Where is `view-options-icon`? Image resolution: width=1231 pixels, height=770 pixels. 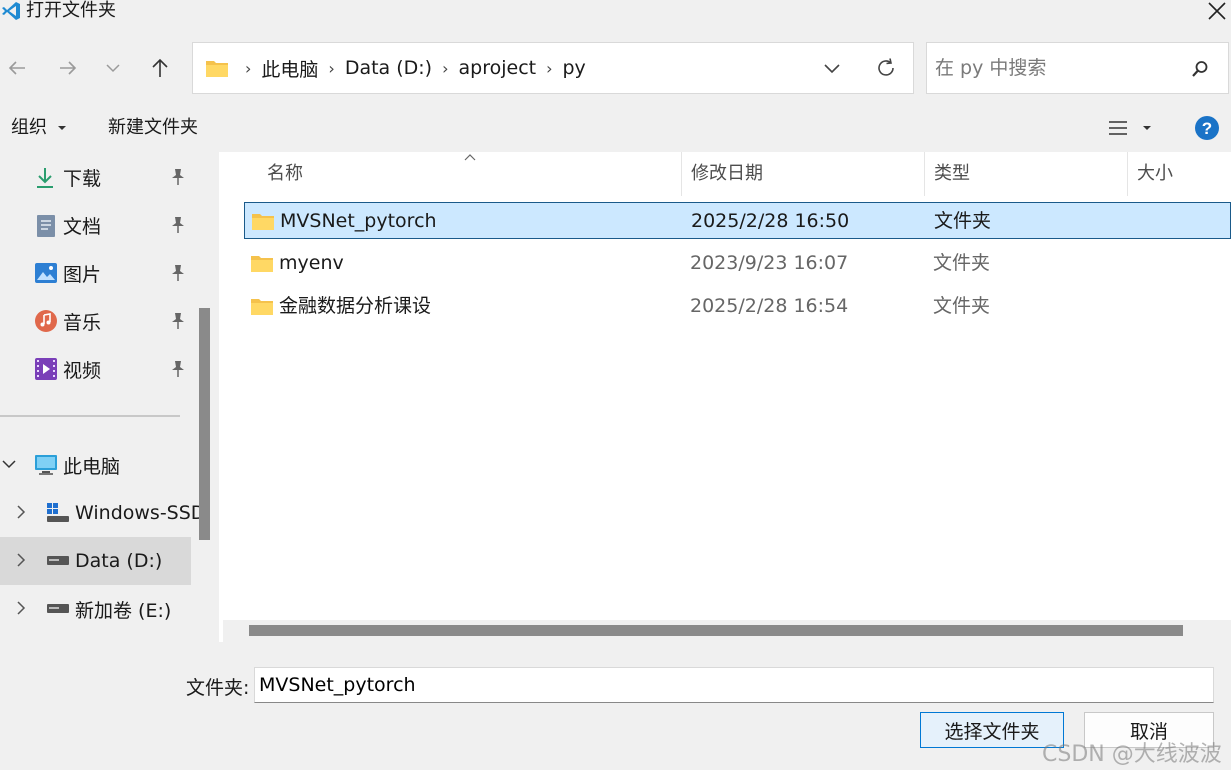 view-options-icon is located at coordinates (1132, 128).